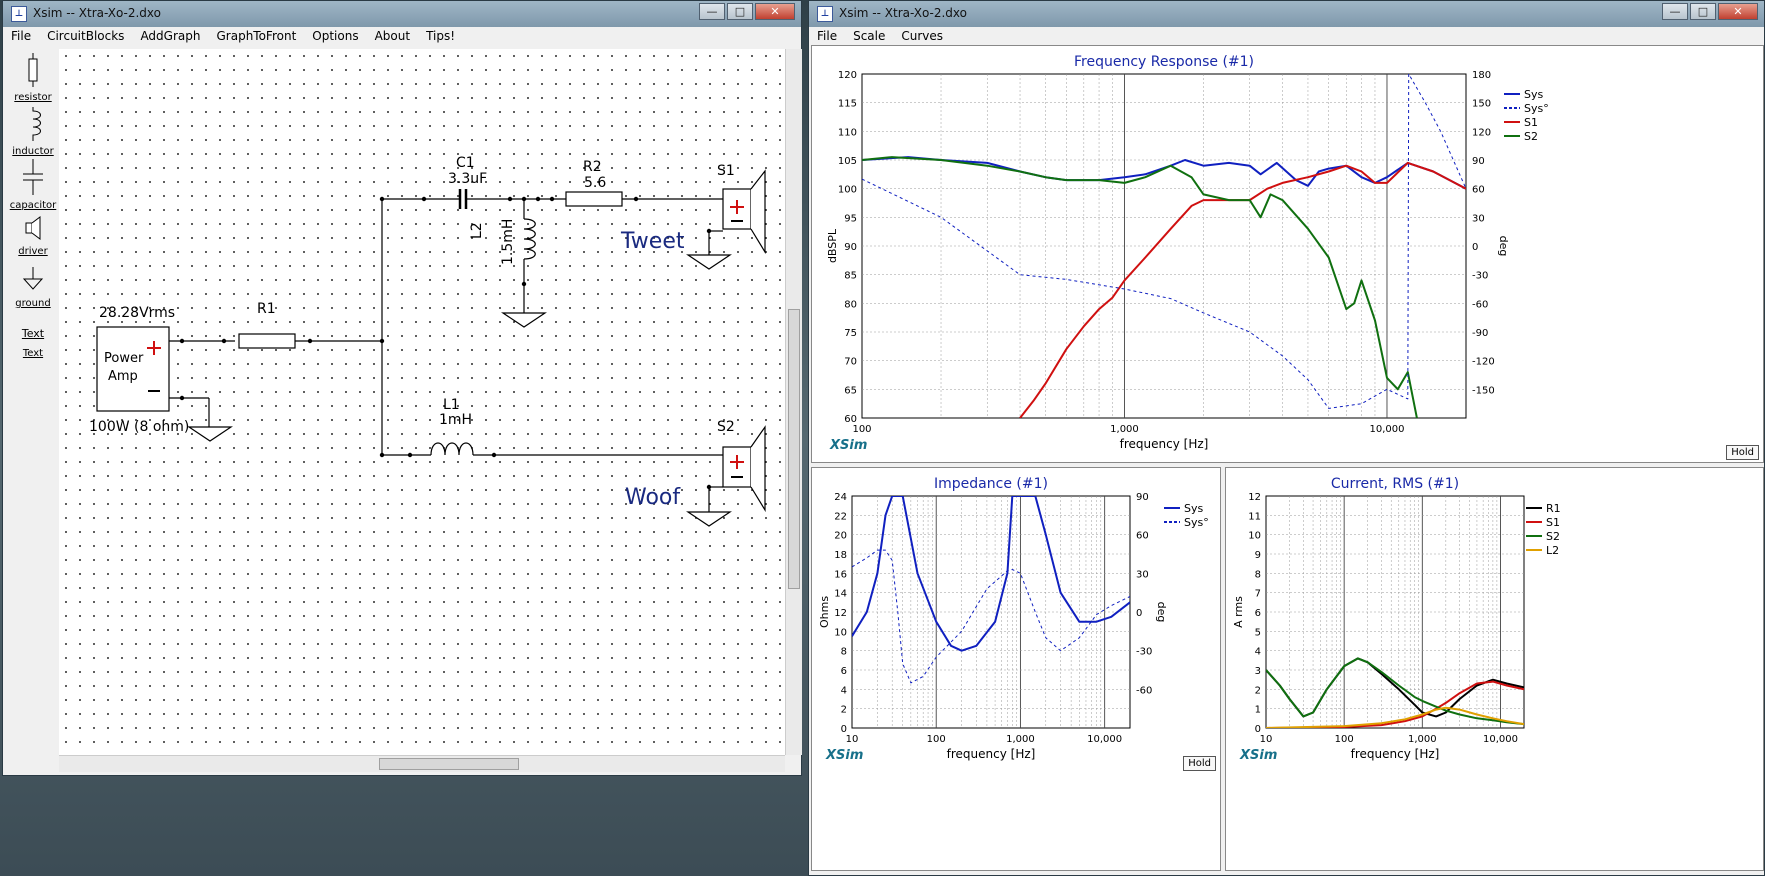  What do you see at coordinates (1258, 632) in the screenshot?
I see `y-tick-label: 5` at bounding box center [1258, 632].